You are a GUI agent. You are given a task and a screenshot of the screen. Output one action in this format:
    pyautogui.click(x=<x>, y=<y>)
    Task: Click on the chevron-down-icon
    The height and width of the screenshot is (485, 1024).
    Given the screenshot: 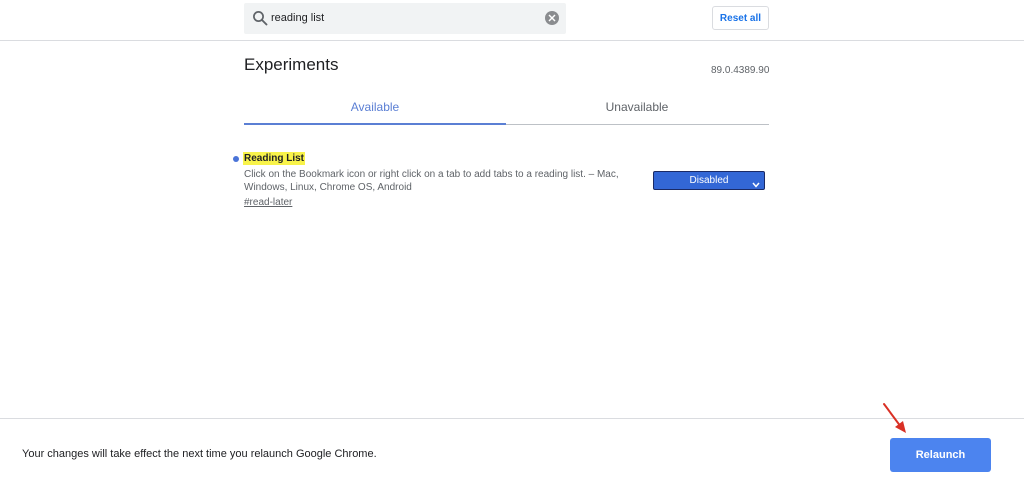 What is the action you would take?
    pyautogui.click(x=756, y=185)
    